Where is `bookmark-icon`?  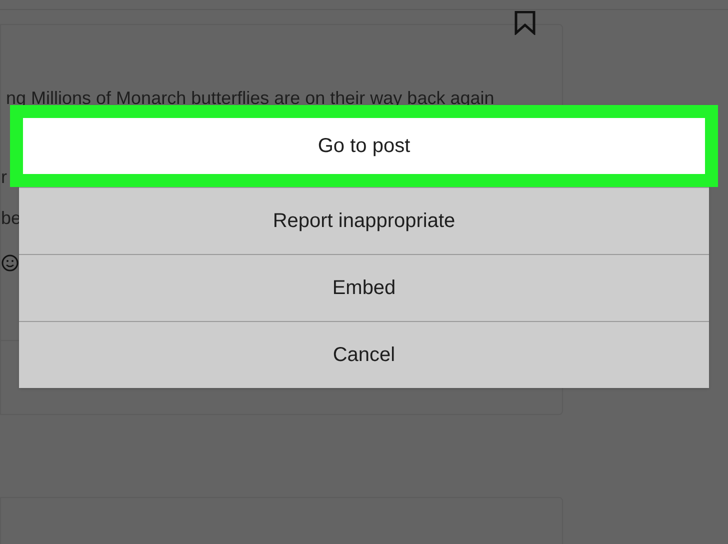
bookmark-icon is located at coordinates (525, 23).